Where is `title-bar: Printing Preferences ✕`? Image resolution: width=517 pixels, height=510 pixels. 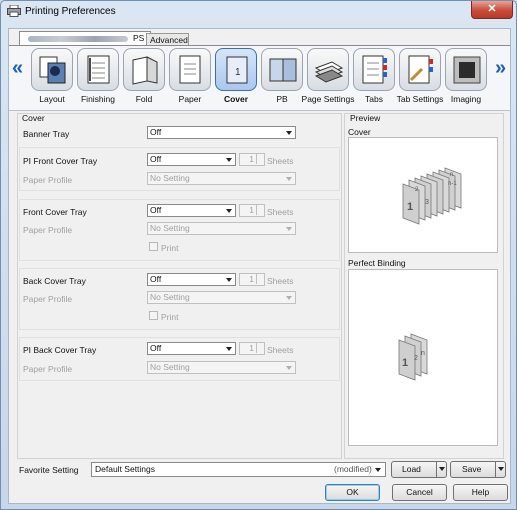
title-bar: Printing Preferences ✕ is located at coordinates (258, 12).